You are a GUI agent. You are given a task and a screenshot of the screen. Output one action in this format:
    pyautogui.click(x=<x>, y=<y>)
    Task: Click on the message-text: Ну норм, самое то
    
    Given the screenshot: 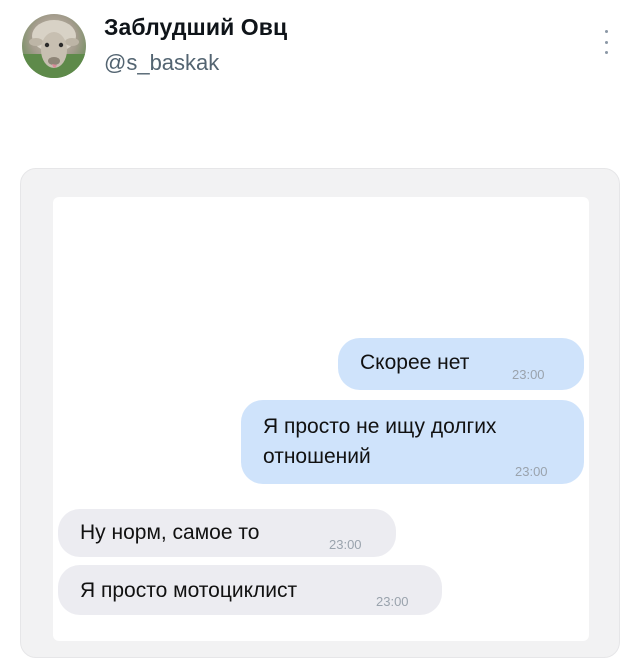 What is the action you would take?
    pyautogui.click(x=170, y=532)
    